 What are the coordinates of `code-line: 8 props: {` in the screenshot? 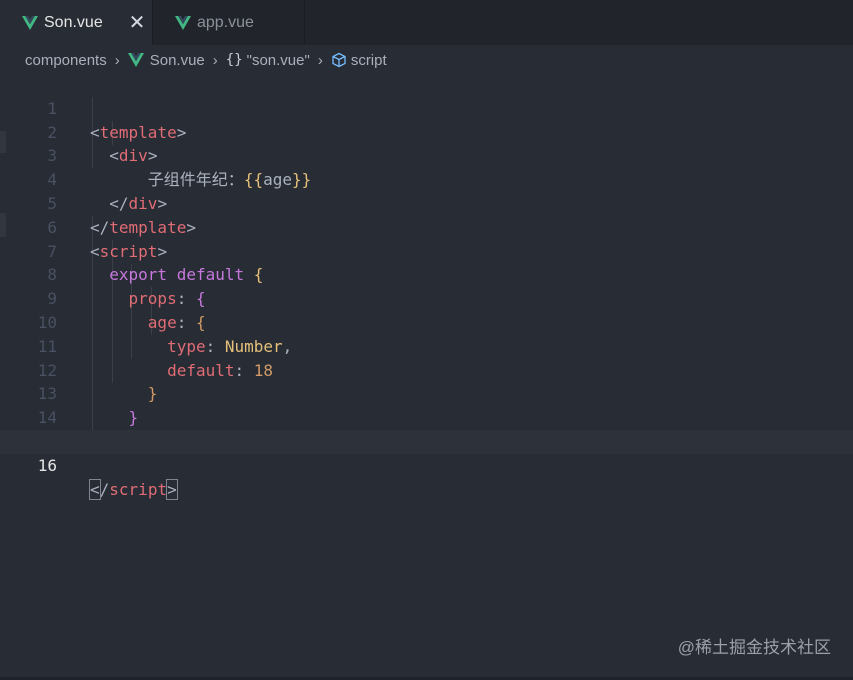 It's located at (426, 274).